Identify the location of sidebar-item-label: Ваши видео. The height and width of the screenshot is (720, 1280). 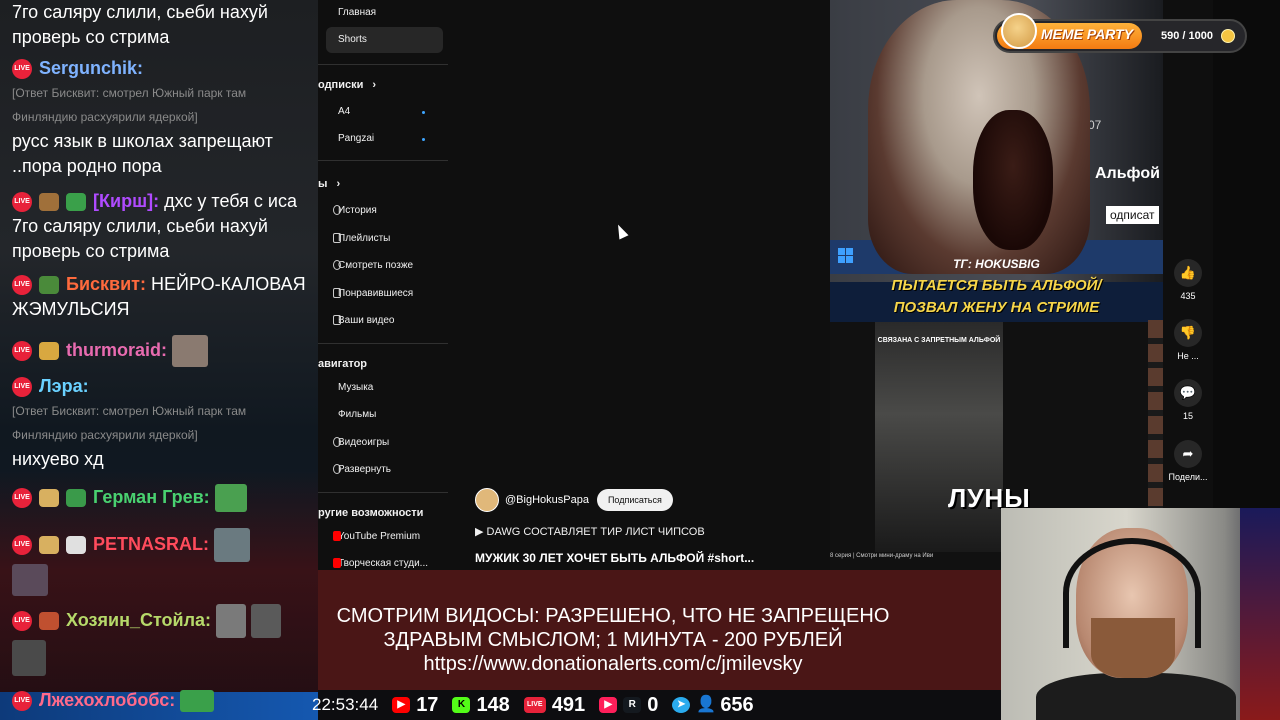
(366, 320).